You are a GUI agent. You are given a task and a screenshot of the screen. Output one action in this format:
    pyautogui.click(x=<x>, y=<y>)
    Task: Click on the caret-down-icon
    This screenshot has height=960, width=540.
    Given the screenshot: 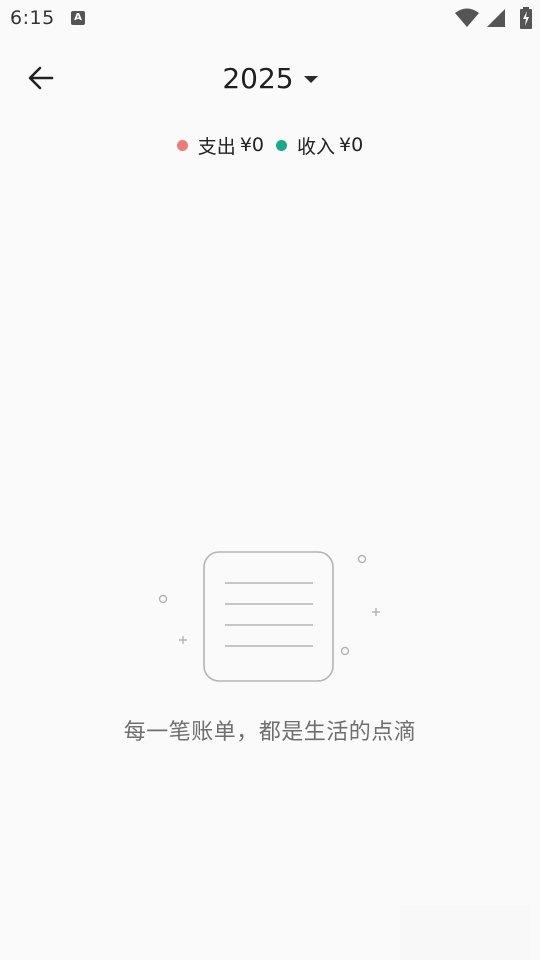 What is the action you would take?
    pyautogui.click(x=310, y=79)
    